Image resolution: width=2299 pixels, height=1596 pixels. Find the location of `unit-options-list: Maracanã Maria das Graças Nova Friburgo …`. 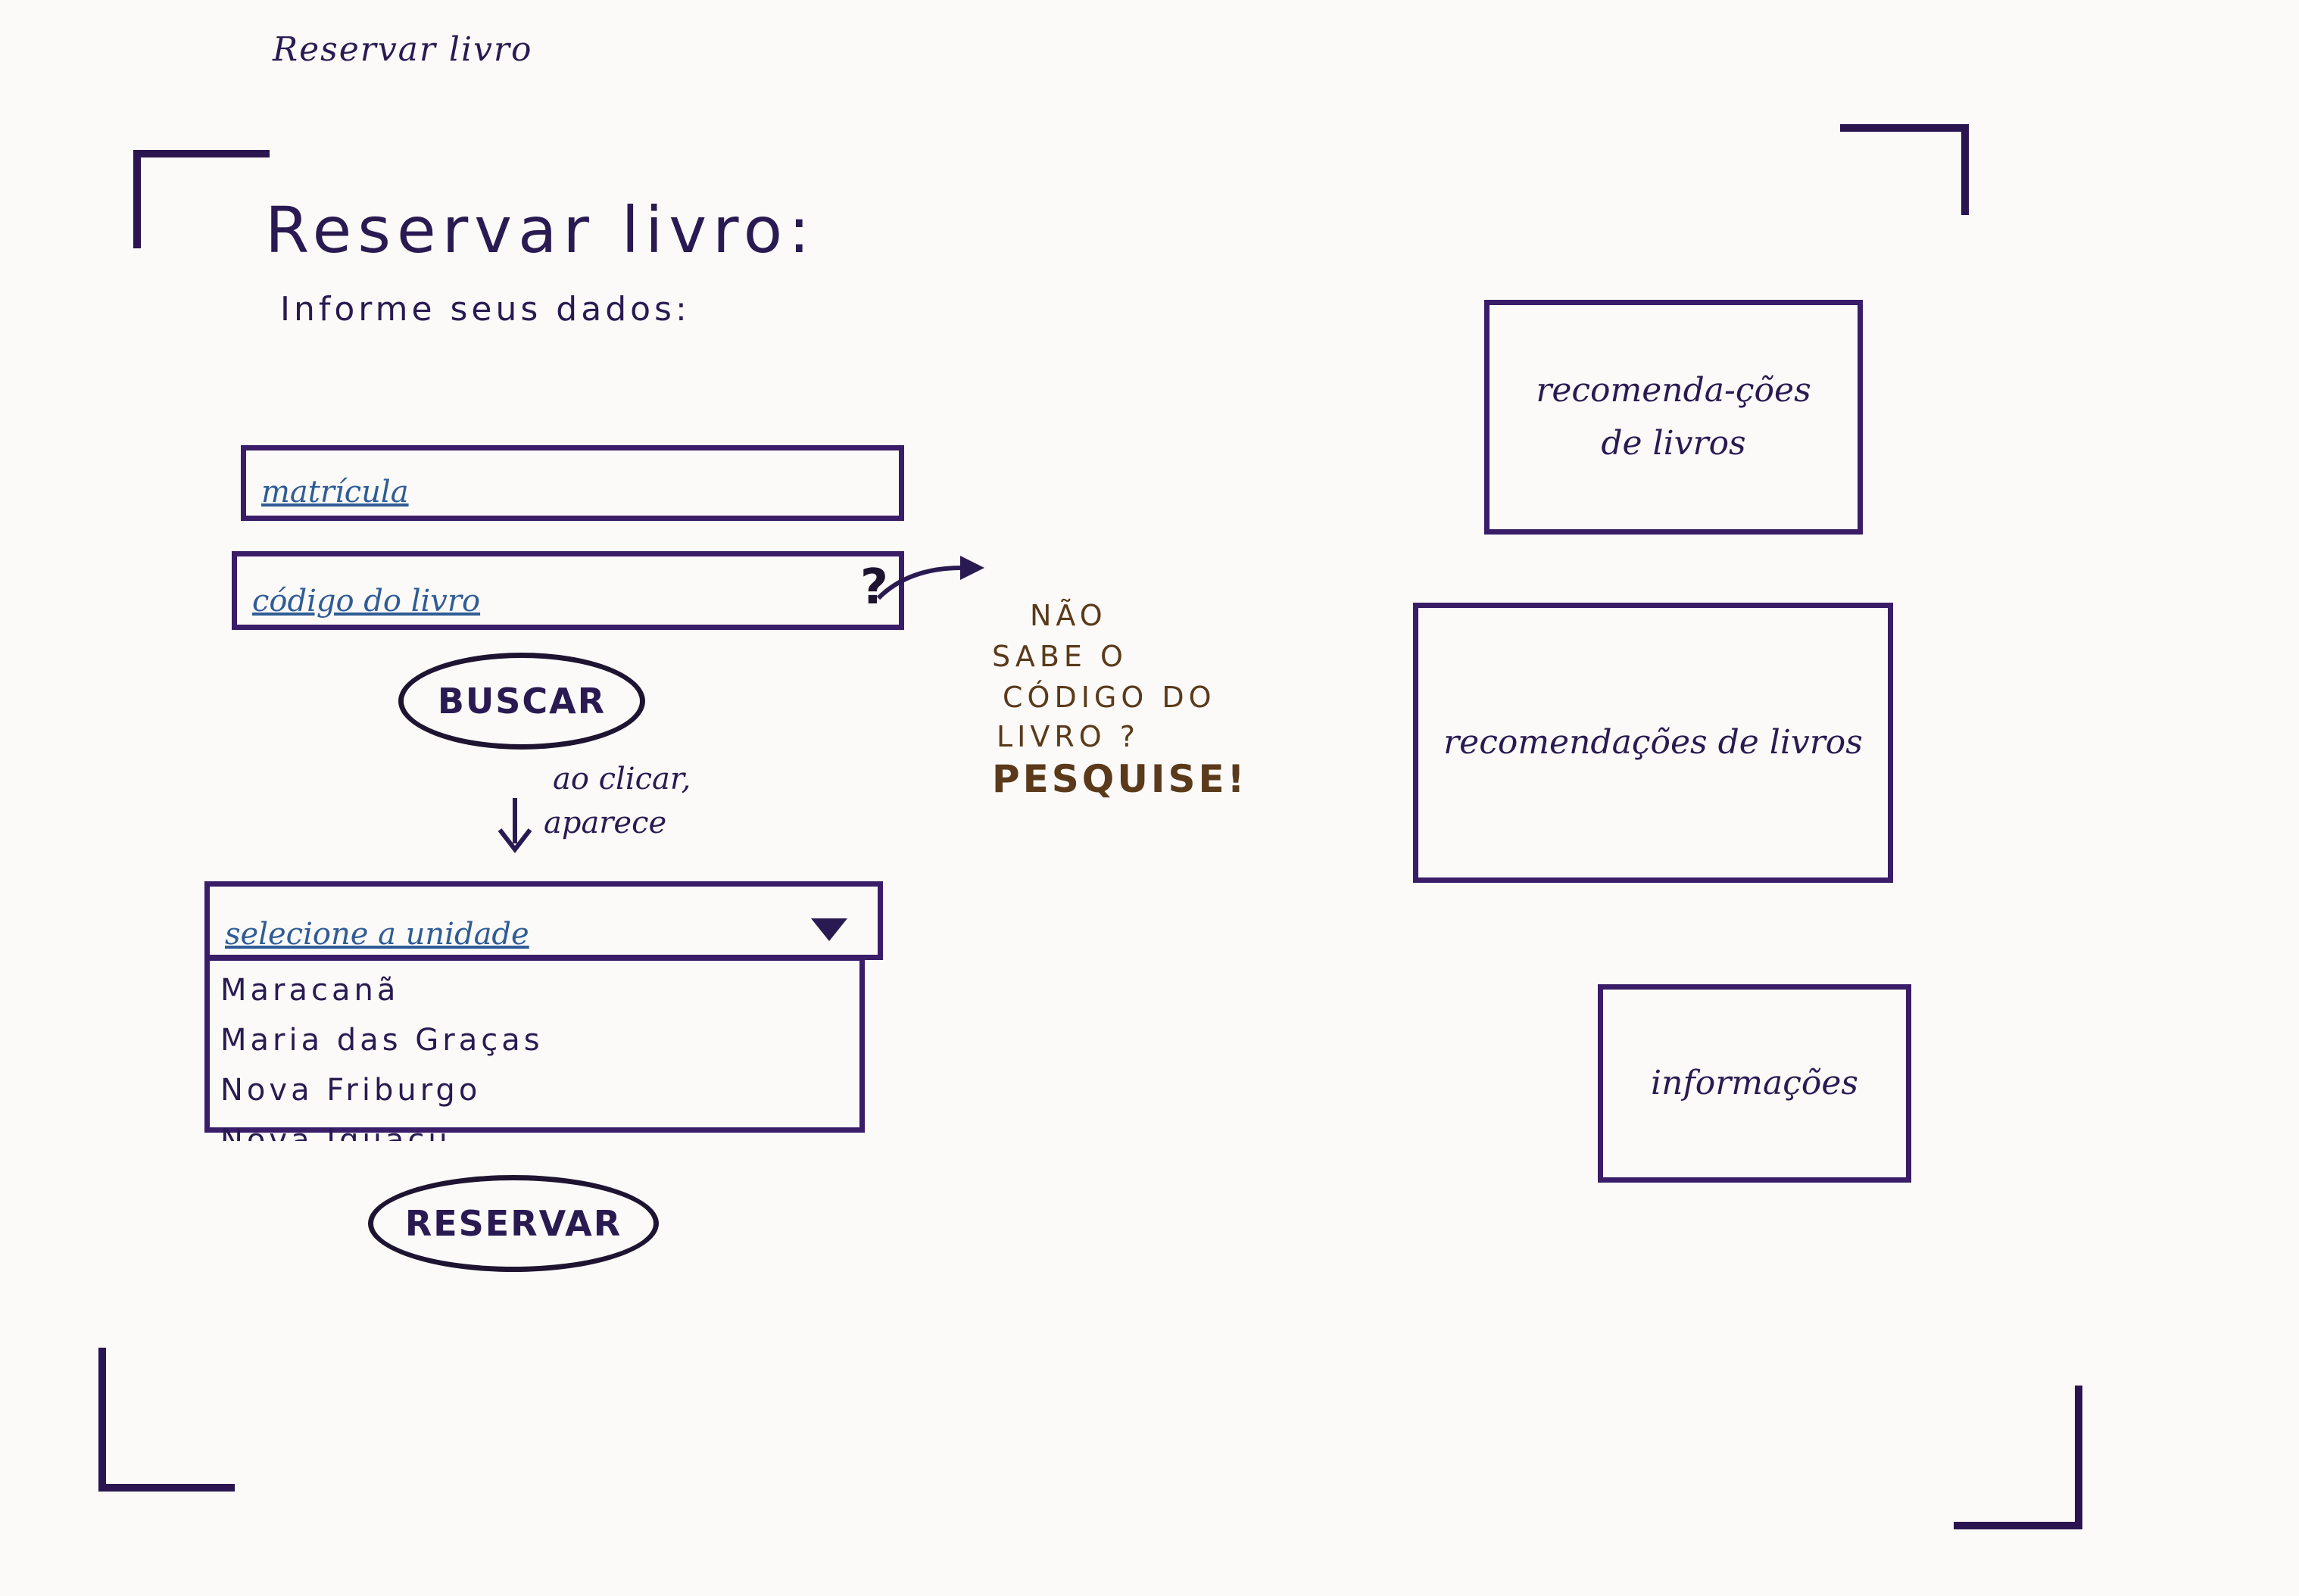

unit-options-list: Maracanã Maria das Graças Nova Friburgo … is located at coordinates (534, 1048).